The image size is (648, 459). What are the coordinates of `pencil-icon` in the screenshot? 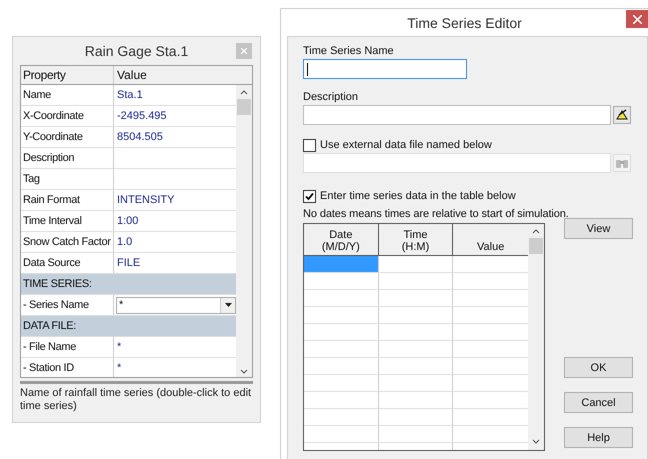 It's located at (622, 114).